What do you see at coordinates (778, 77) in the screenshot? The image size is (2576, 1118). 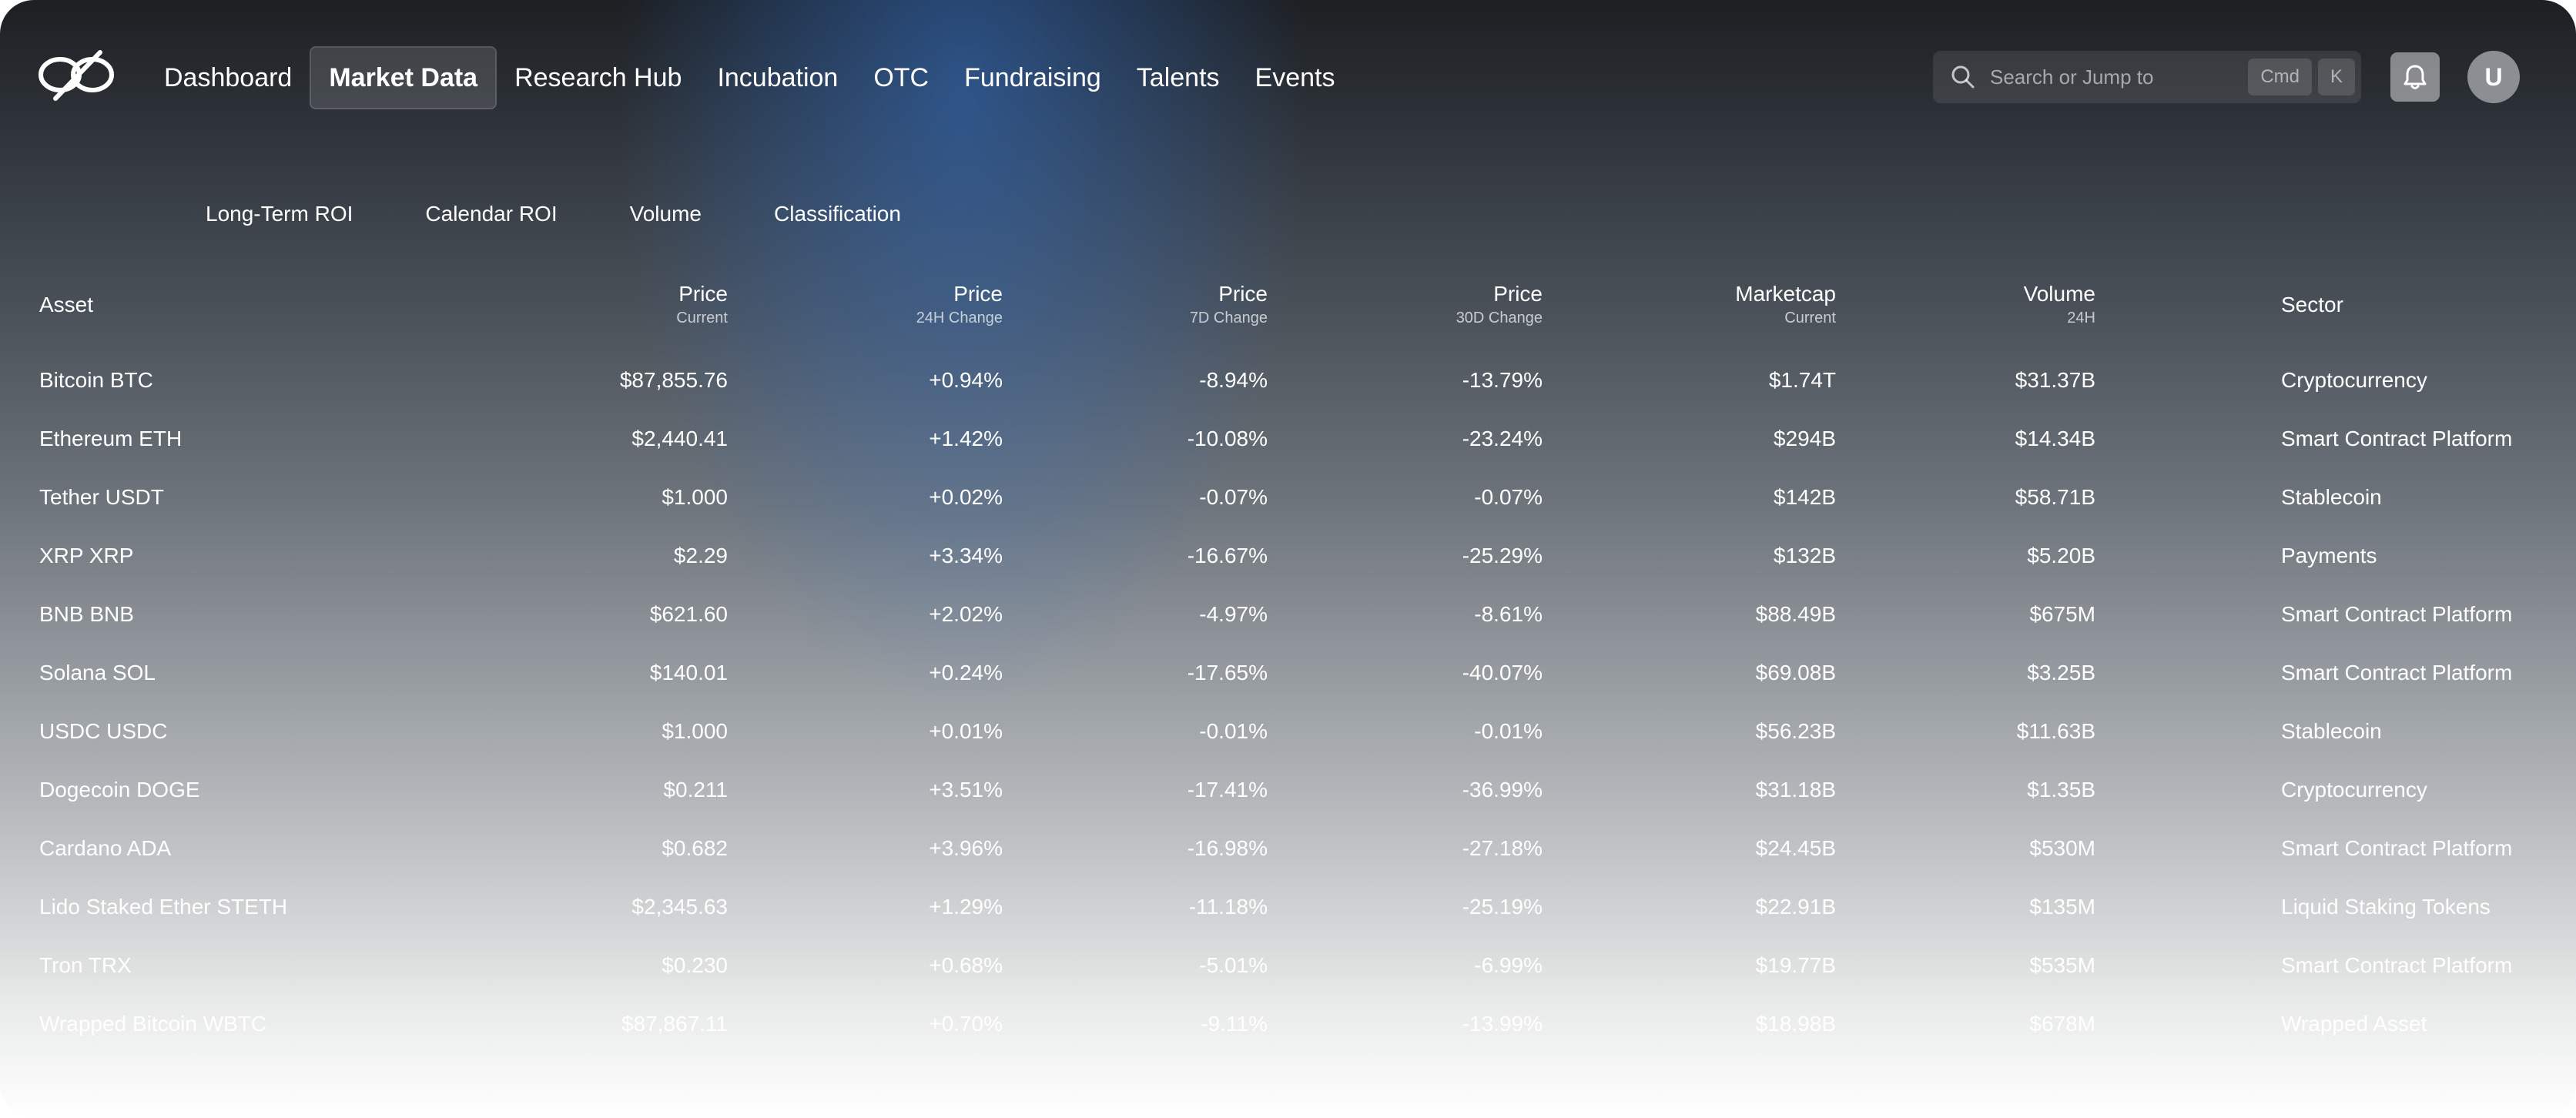 I see `nav-incubation: Incubation` at bounding box center [778, 77].